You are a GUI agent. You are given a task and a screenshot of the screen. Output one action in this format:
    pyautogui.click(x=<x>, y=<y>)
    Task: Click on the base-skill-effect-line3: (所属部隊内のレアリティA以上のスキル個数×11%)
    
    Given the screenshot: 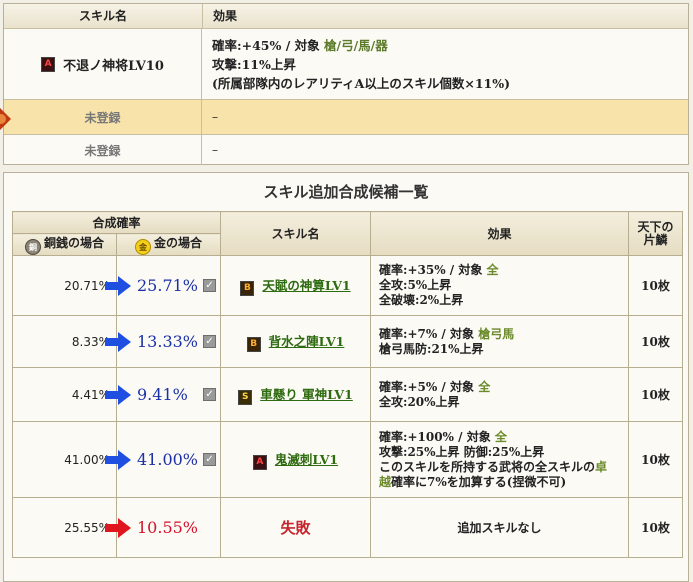 What is the action you would take?
    pyautogui.click(x=361, y=83)
    